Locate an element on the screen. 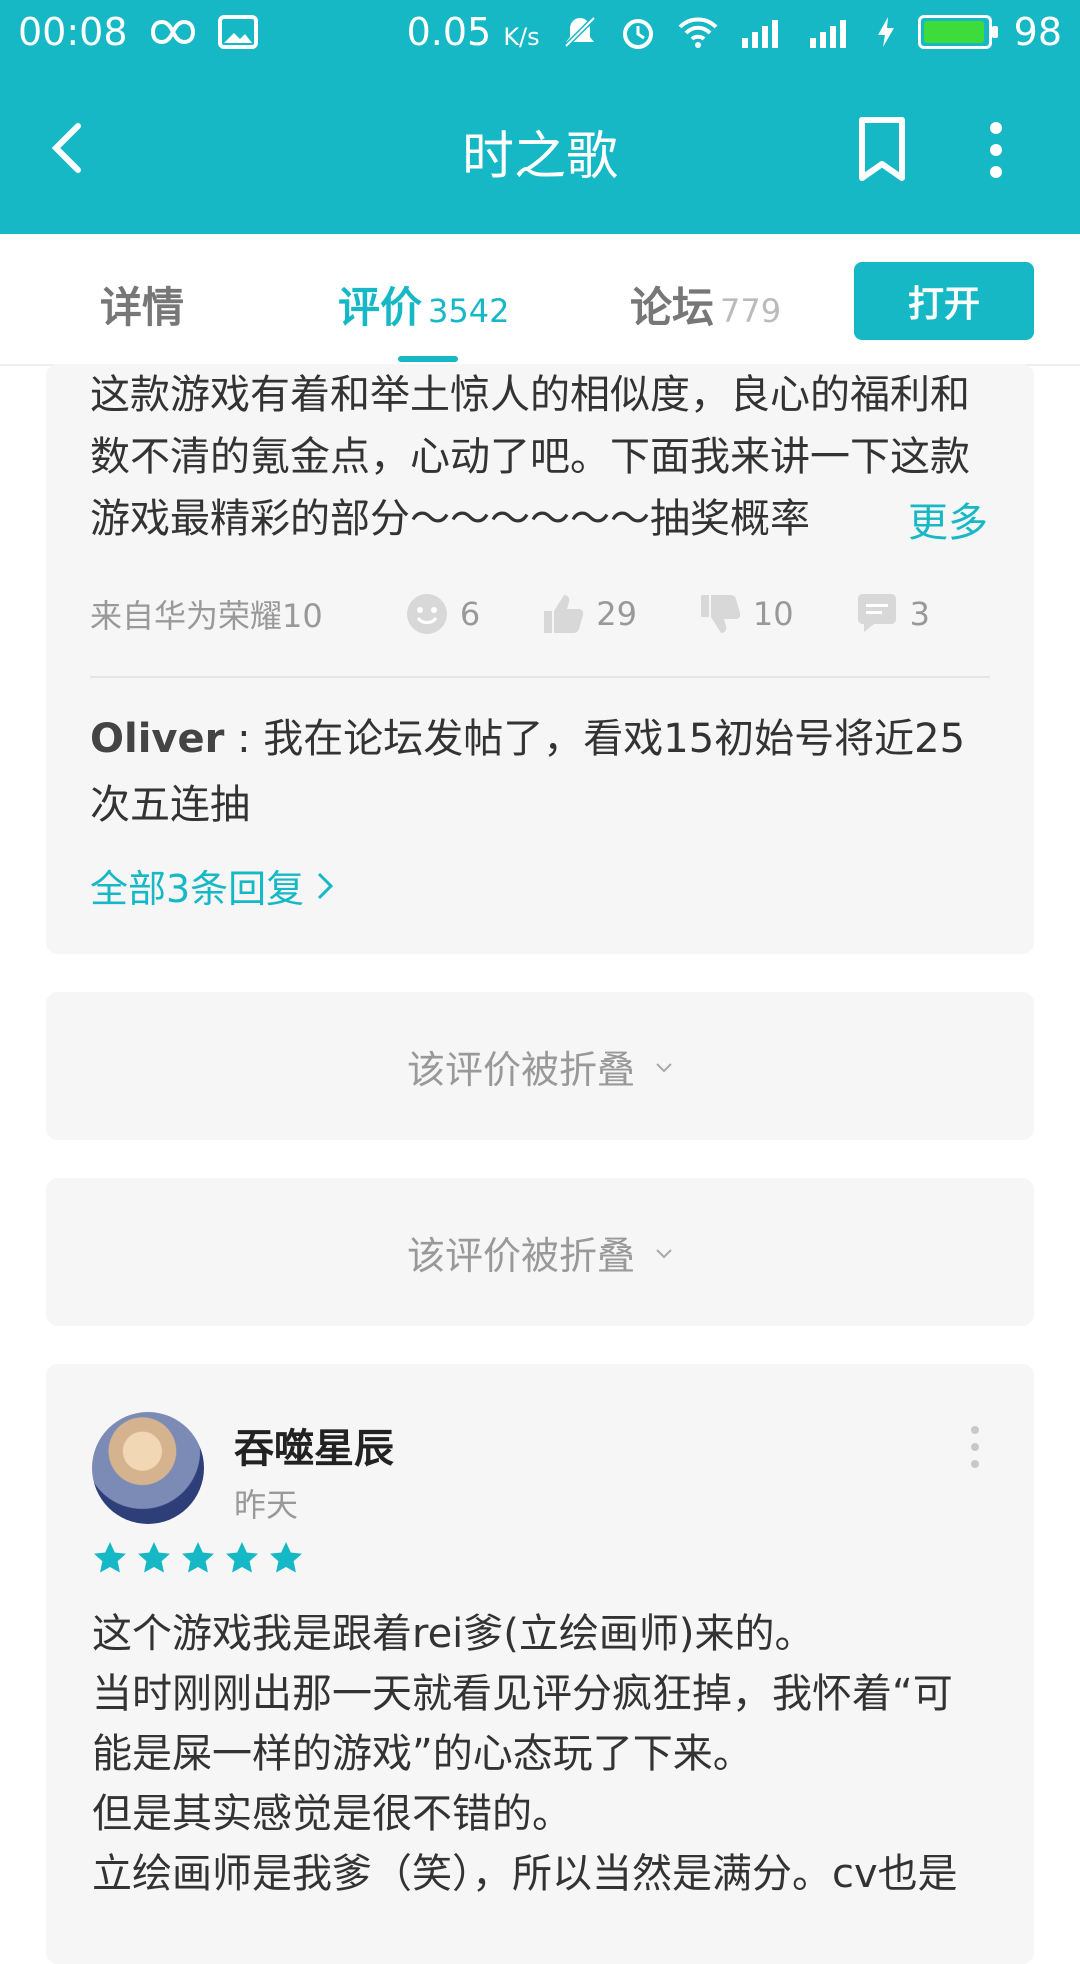  tab-forum-count: 779 is located at coordinates (751, 311).